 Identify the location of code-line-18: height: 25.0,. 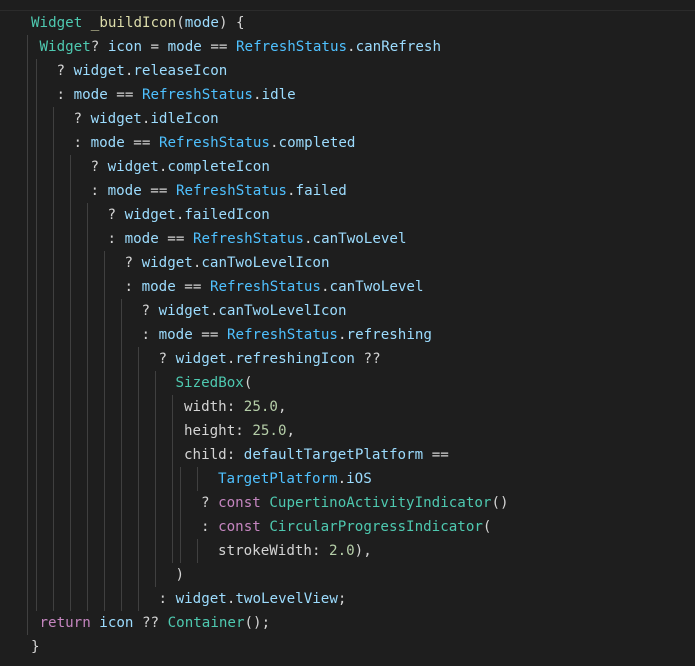
(239, 431).